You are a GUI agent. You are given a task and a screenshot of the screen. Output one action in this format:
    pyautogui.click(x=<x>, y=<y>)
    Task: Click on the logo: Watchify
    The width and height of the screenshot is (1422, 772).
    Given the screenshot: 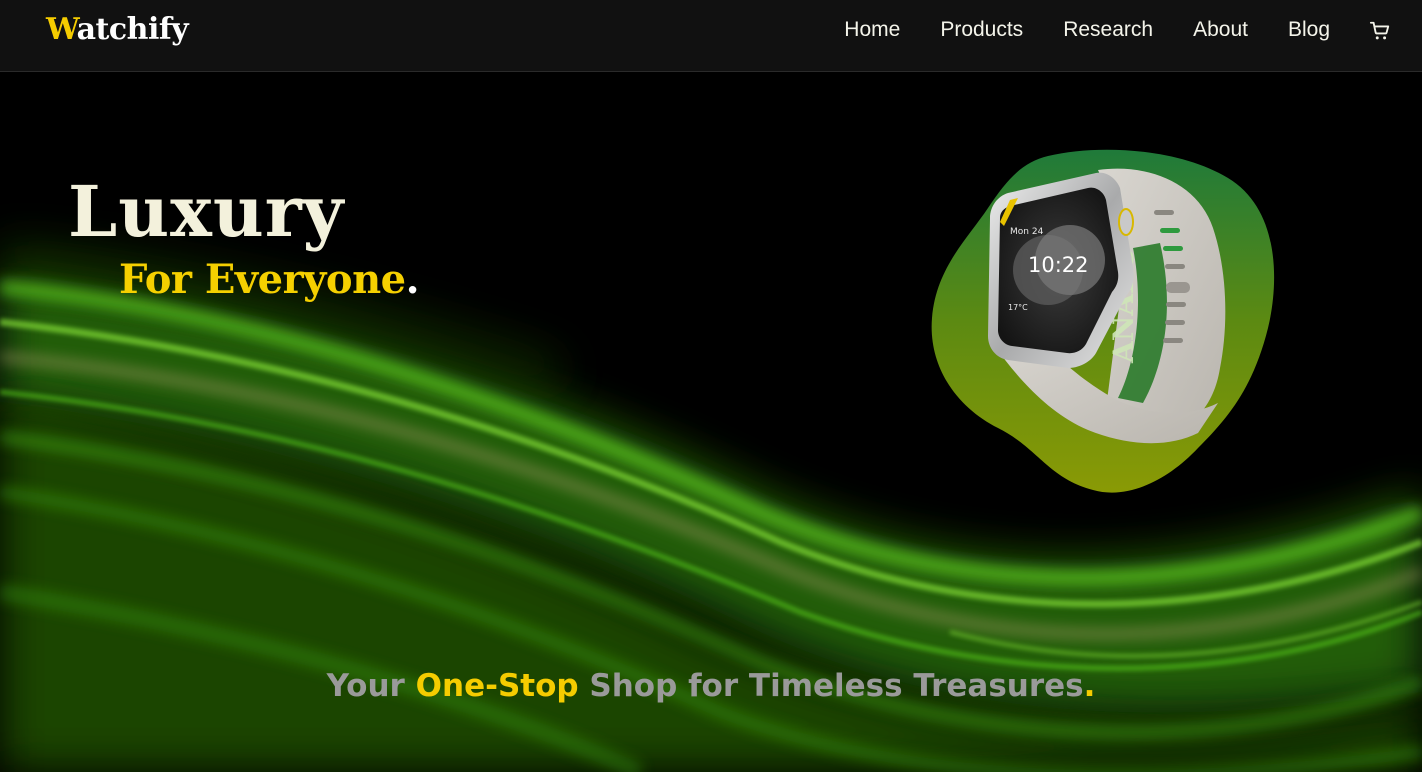 What is the action you would take?
    pyautogui.click(x=117, y=29)
    